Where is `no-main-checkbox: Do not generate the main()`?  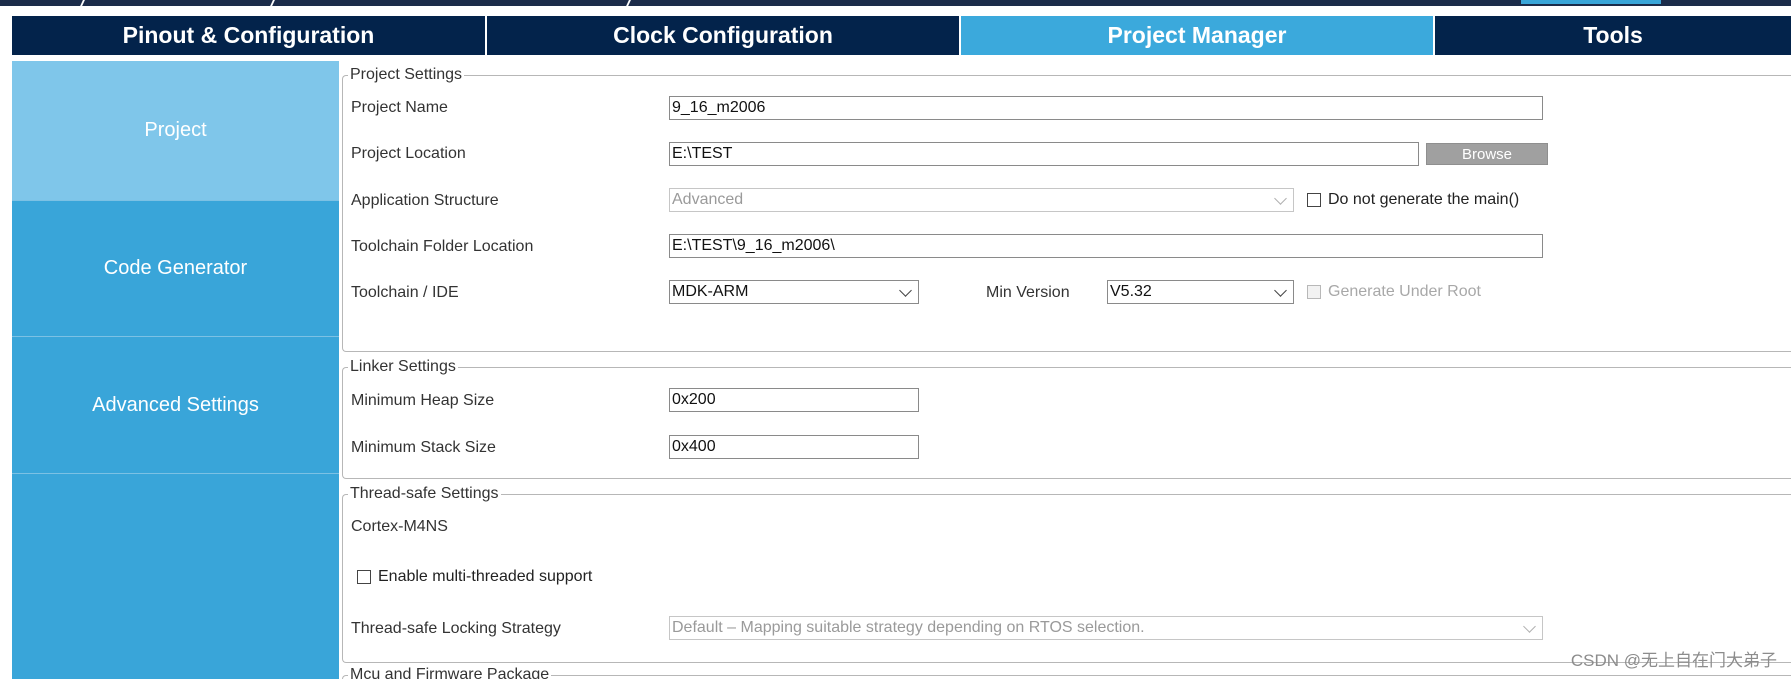
no-main-checkbox: Do not generate the main() is located at coordinates (1413, 200).